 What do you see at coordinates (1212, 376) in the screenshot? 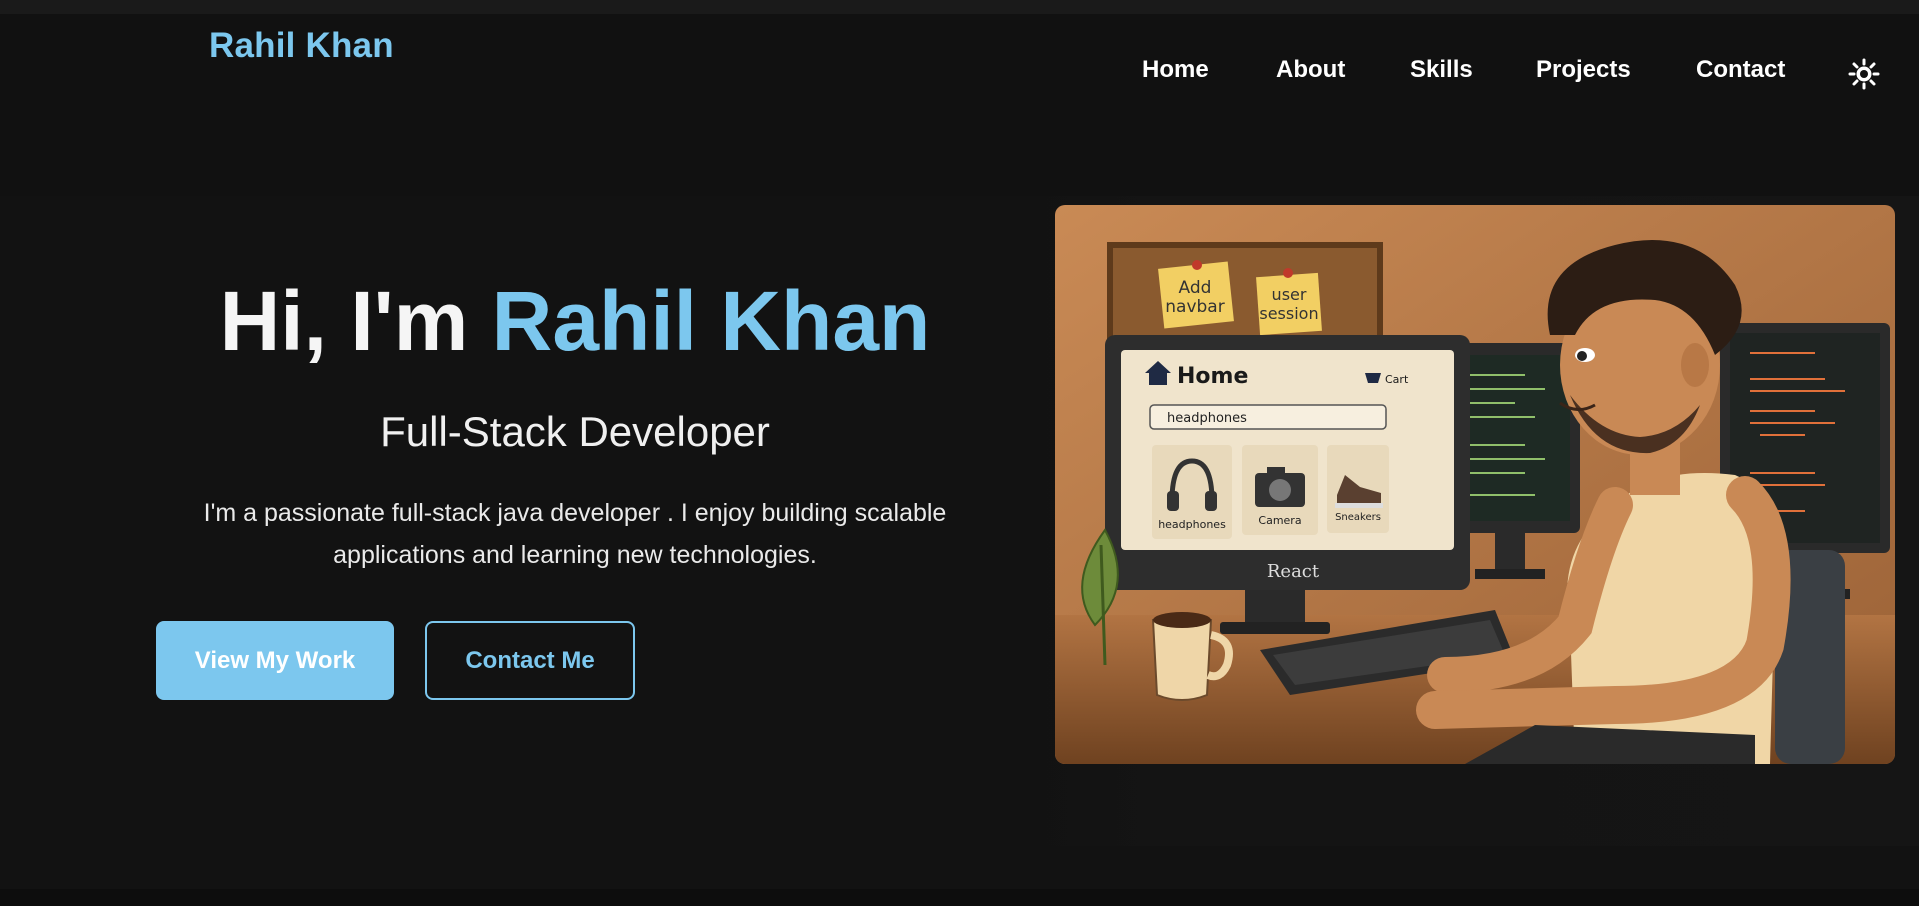
I see `screen-title: Home` at bounding box center [1212, 376].